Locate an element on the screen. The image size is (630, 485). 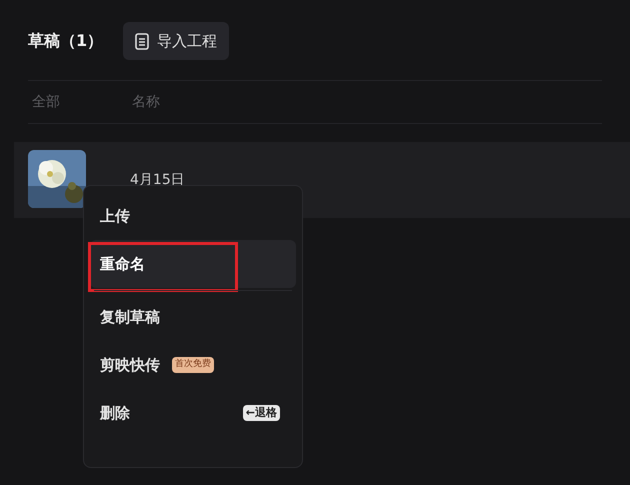
page-title: 草稿（1） is located at coordinates (66, 41).